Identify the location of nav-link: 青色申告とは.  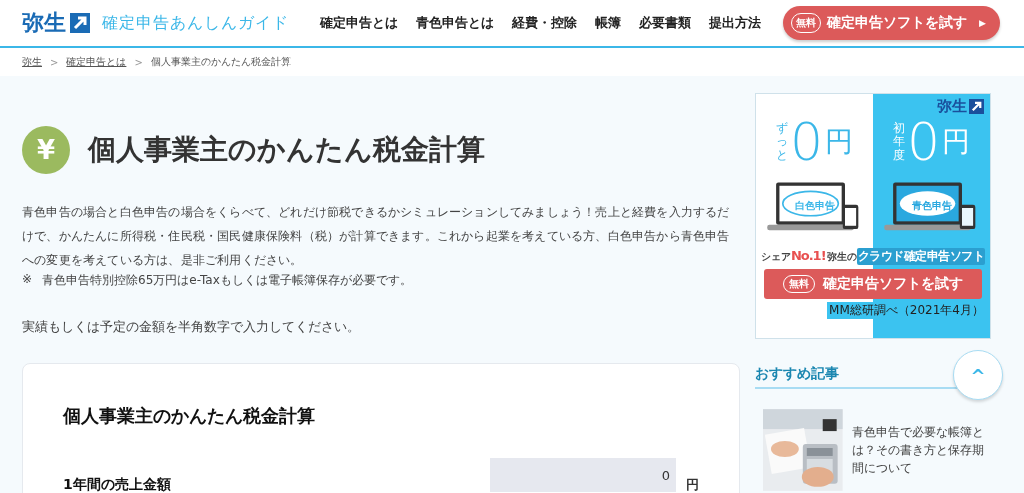
(455, 23).